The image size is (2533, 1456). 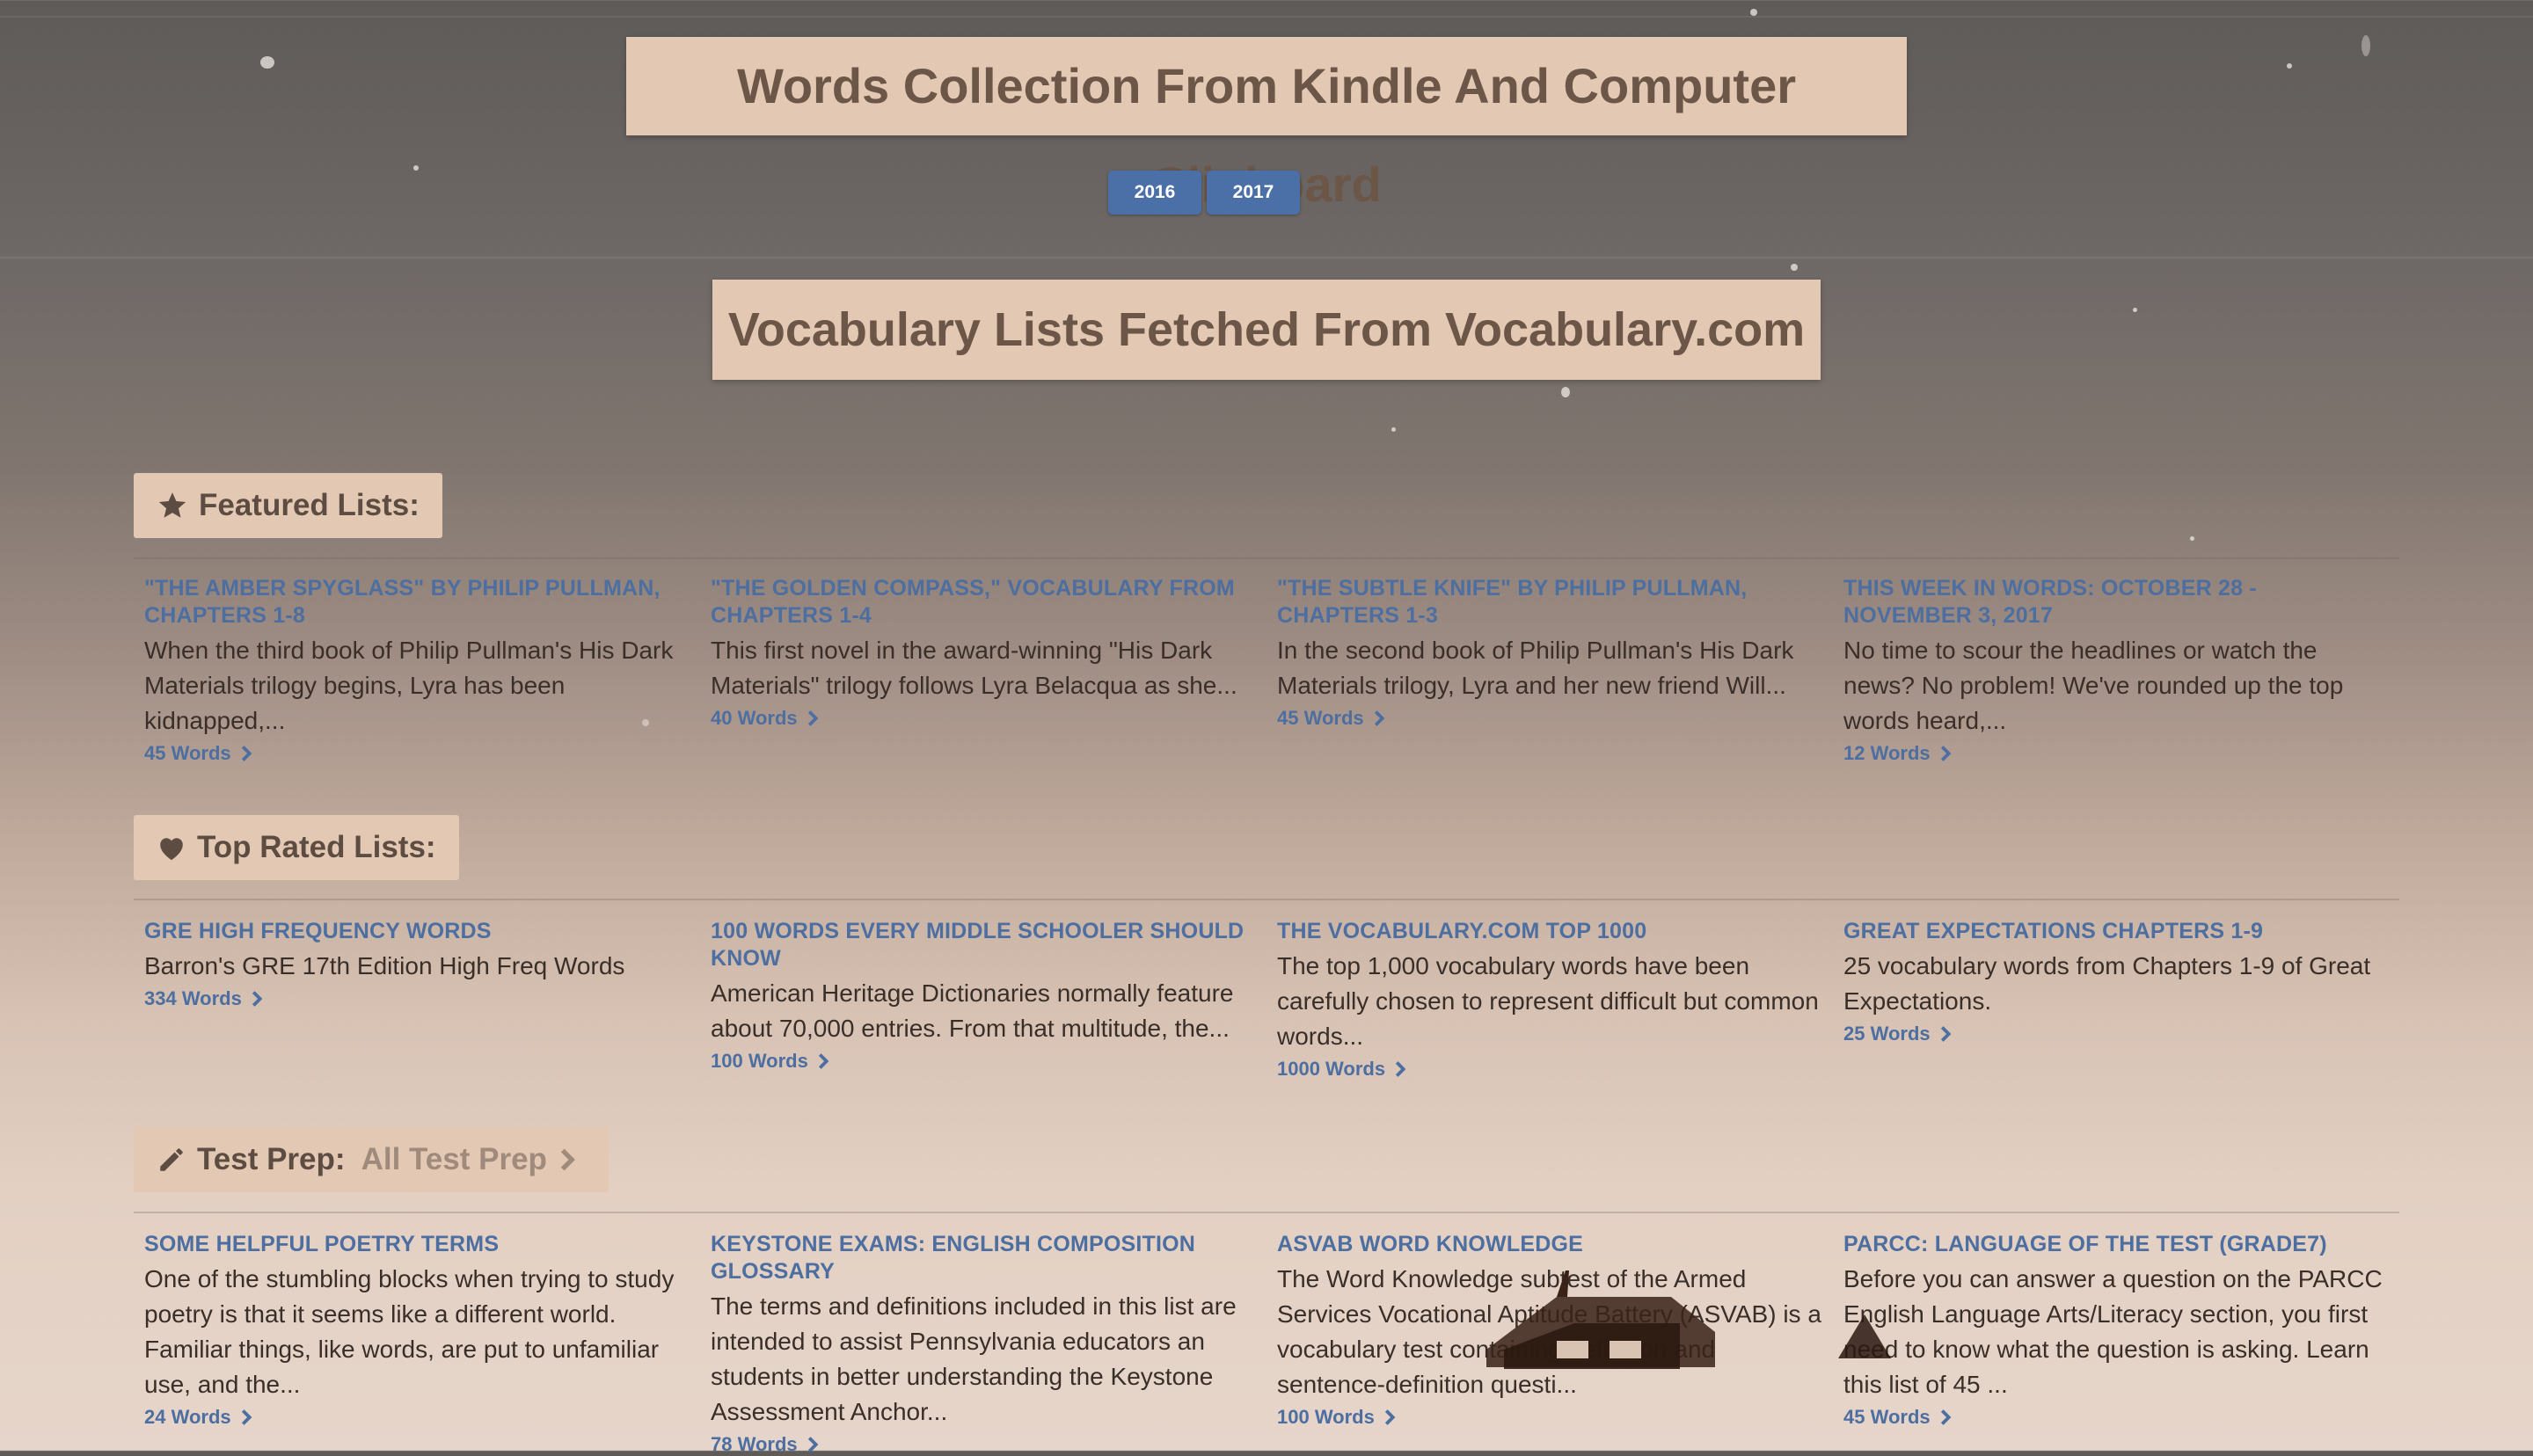 What do you see at coordinates (172, 505) in the screenshot?
I see `star-icon` at bounding box center [172, 505].